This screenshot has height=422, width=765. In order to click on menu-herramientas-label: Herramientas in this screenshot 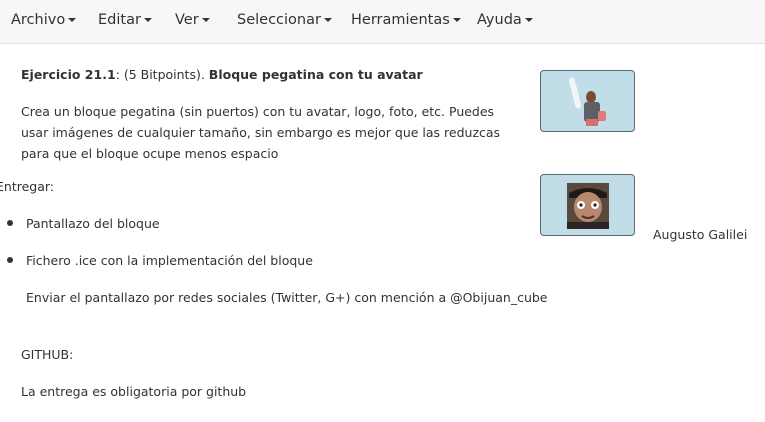, I will do `click(400, 20)`.